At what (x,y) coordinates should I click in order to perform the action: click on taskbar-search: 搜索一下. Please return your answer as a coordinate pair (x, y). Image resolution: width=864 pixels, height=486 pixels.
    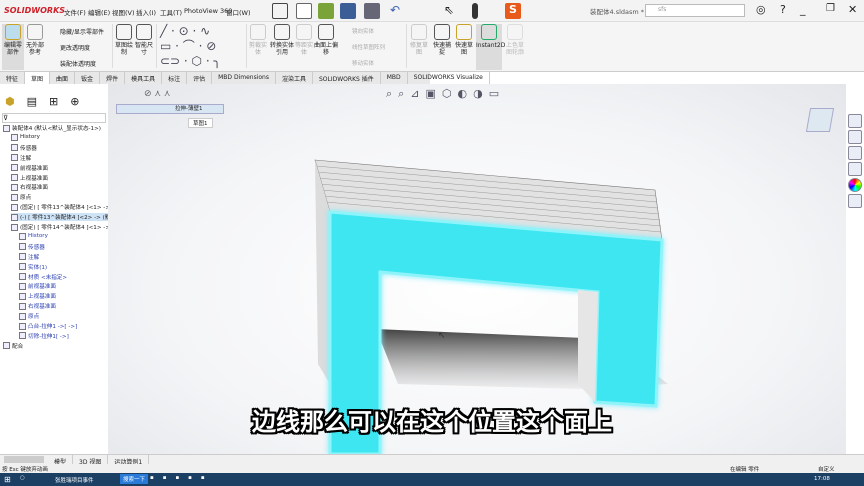
    Looking at the image, I should click on (134, 479).